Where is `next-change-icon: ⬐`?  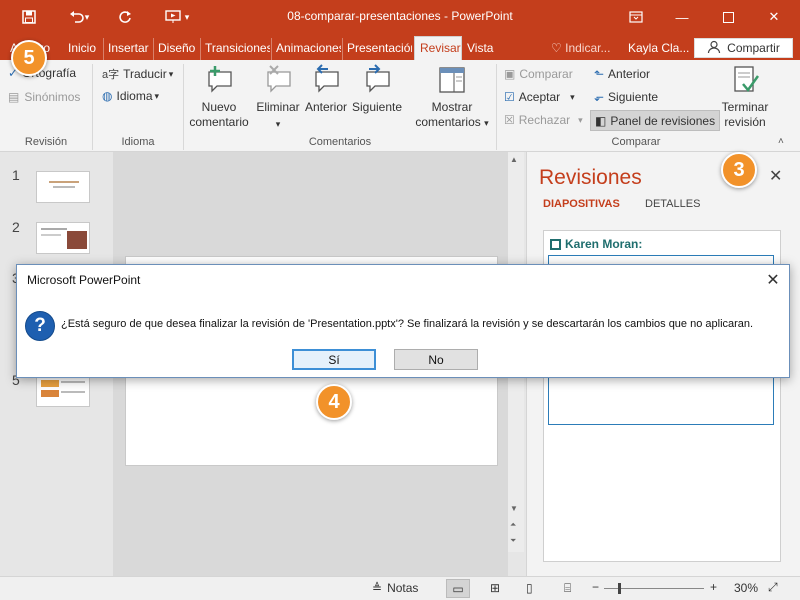
next-change-icon: ⬐ is located at coordinates (599, 97).